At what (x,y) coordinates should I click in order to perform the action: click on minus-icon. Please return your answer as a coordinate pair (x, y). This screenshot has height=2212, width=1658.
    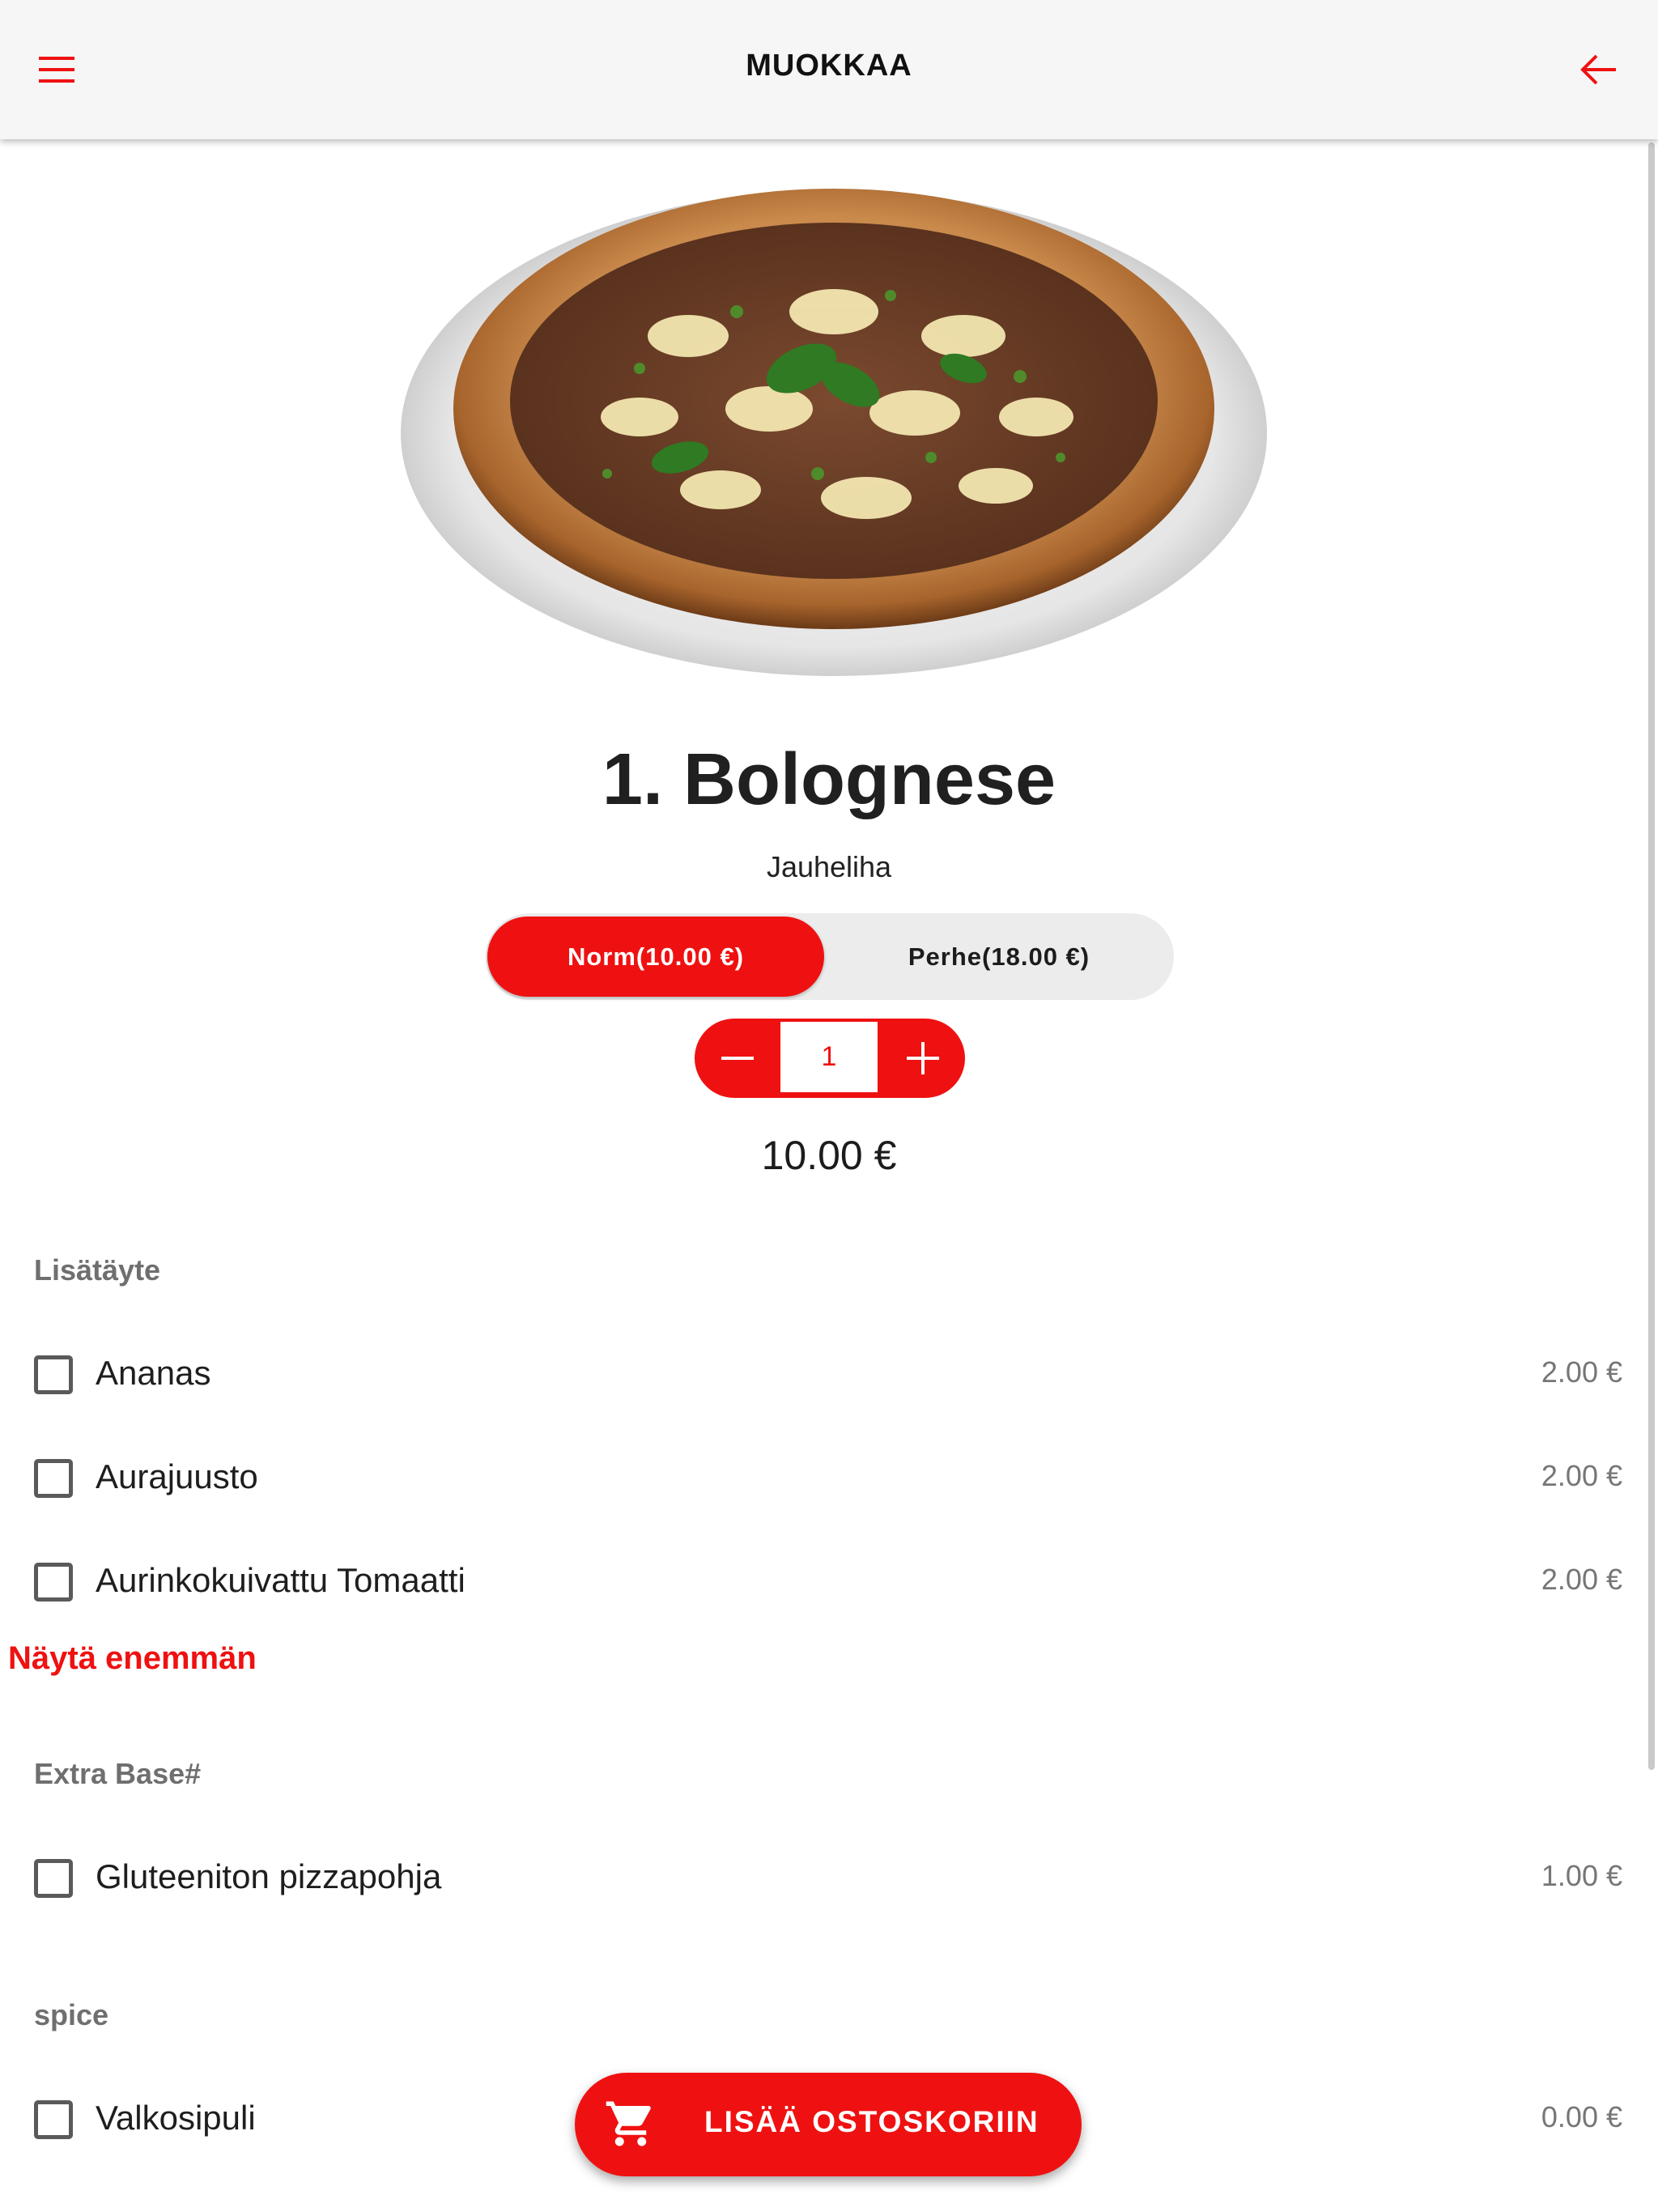
    Looking at the image, I should click on (737, 1059).